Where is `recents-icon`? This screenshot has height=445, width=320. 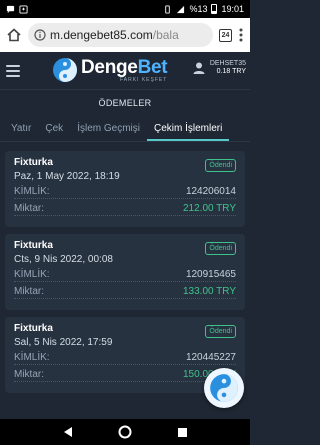
recents-icon is located at coordinates (182, 432).